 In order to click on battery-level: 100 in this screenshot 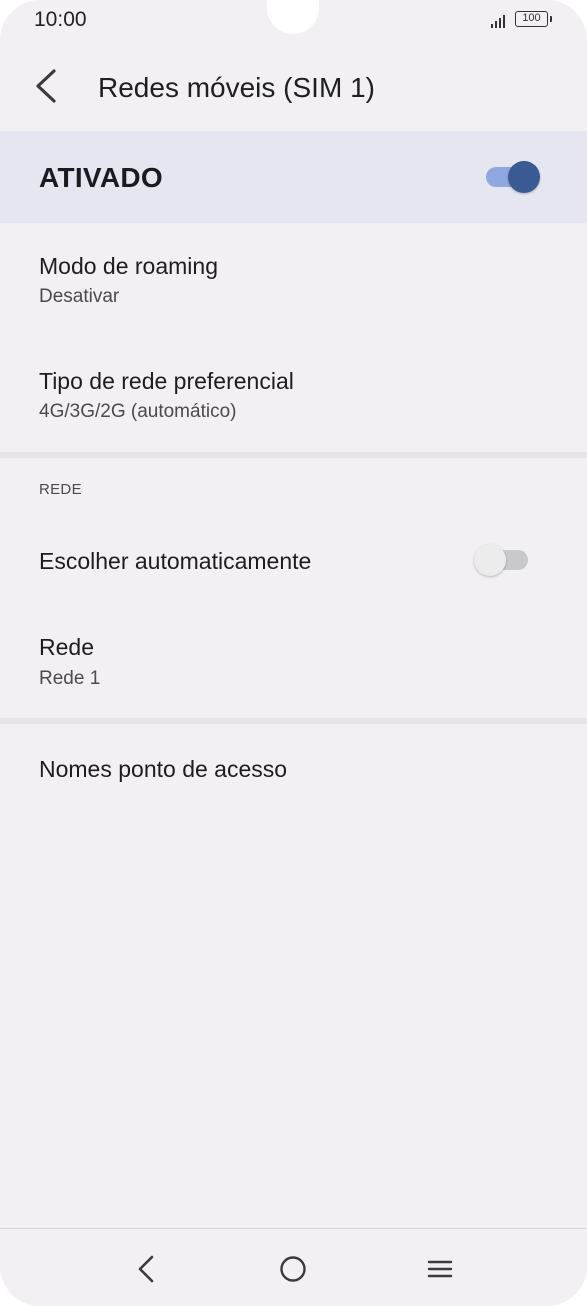, I will do `click(531, 18)`.